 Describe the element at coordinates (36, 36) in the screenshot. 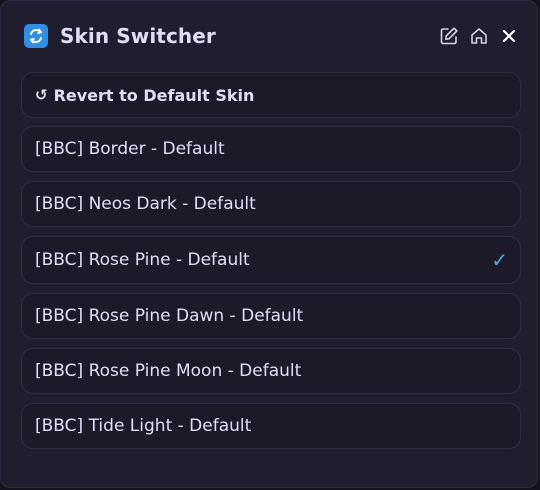

I see `refresh-app-icon` at that location.